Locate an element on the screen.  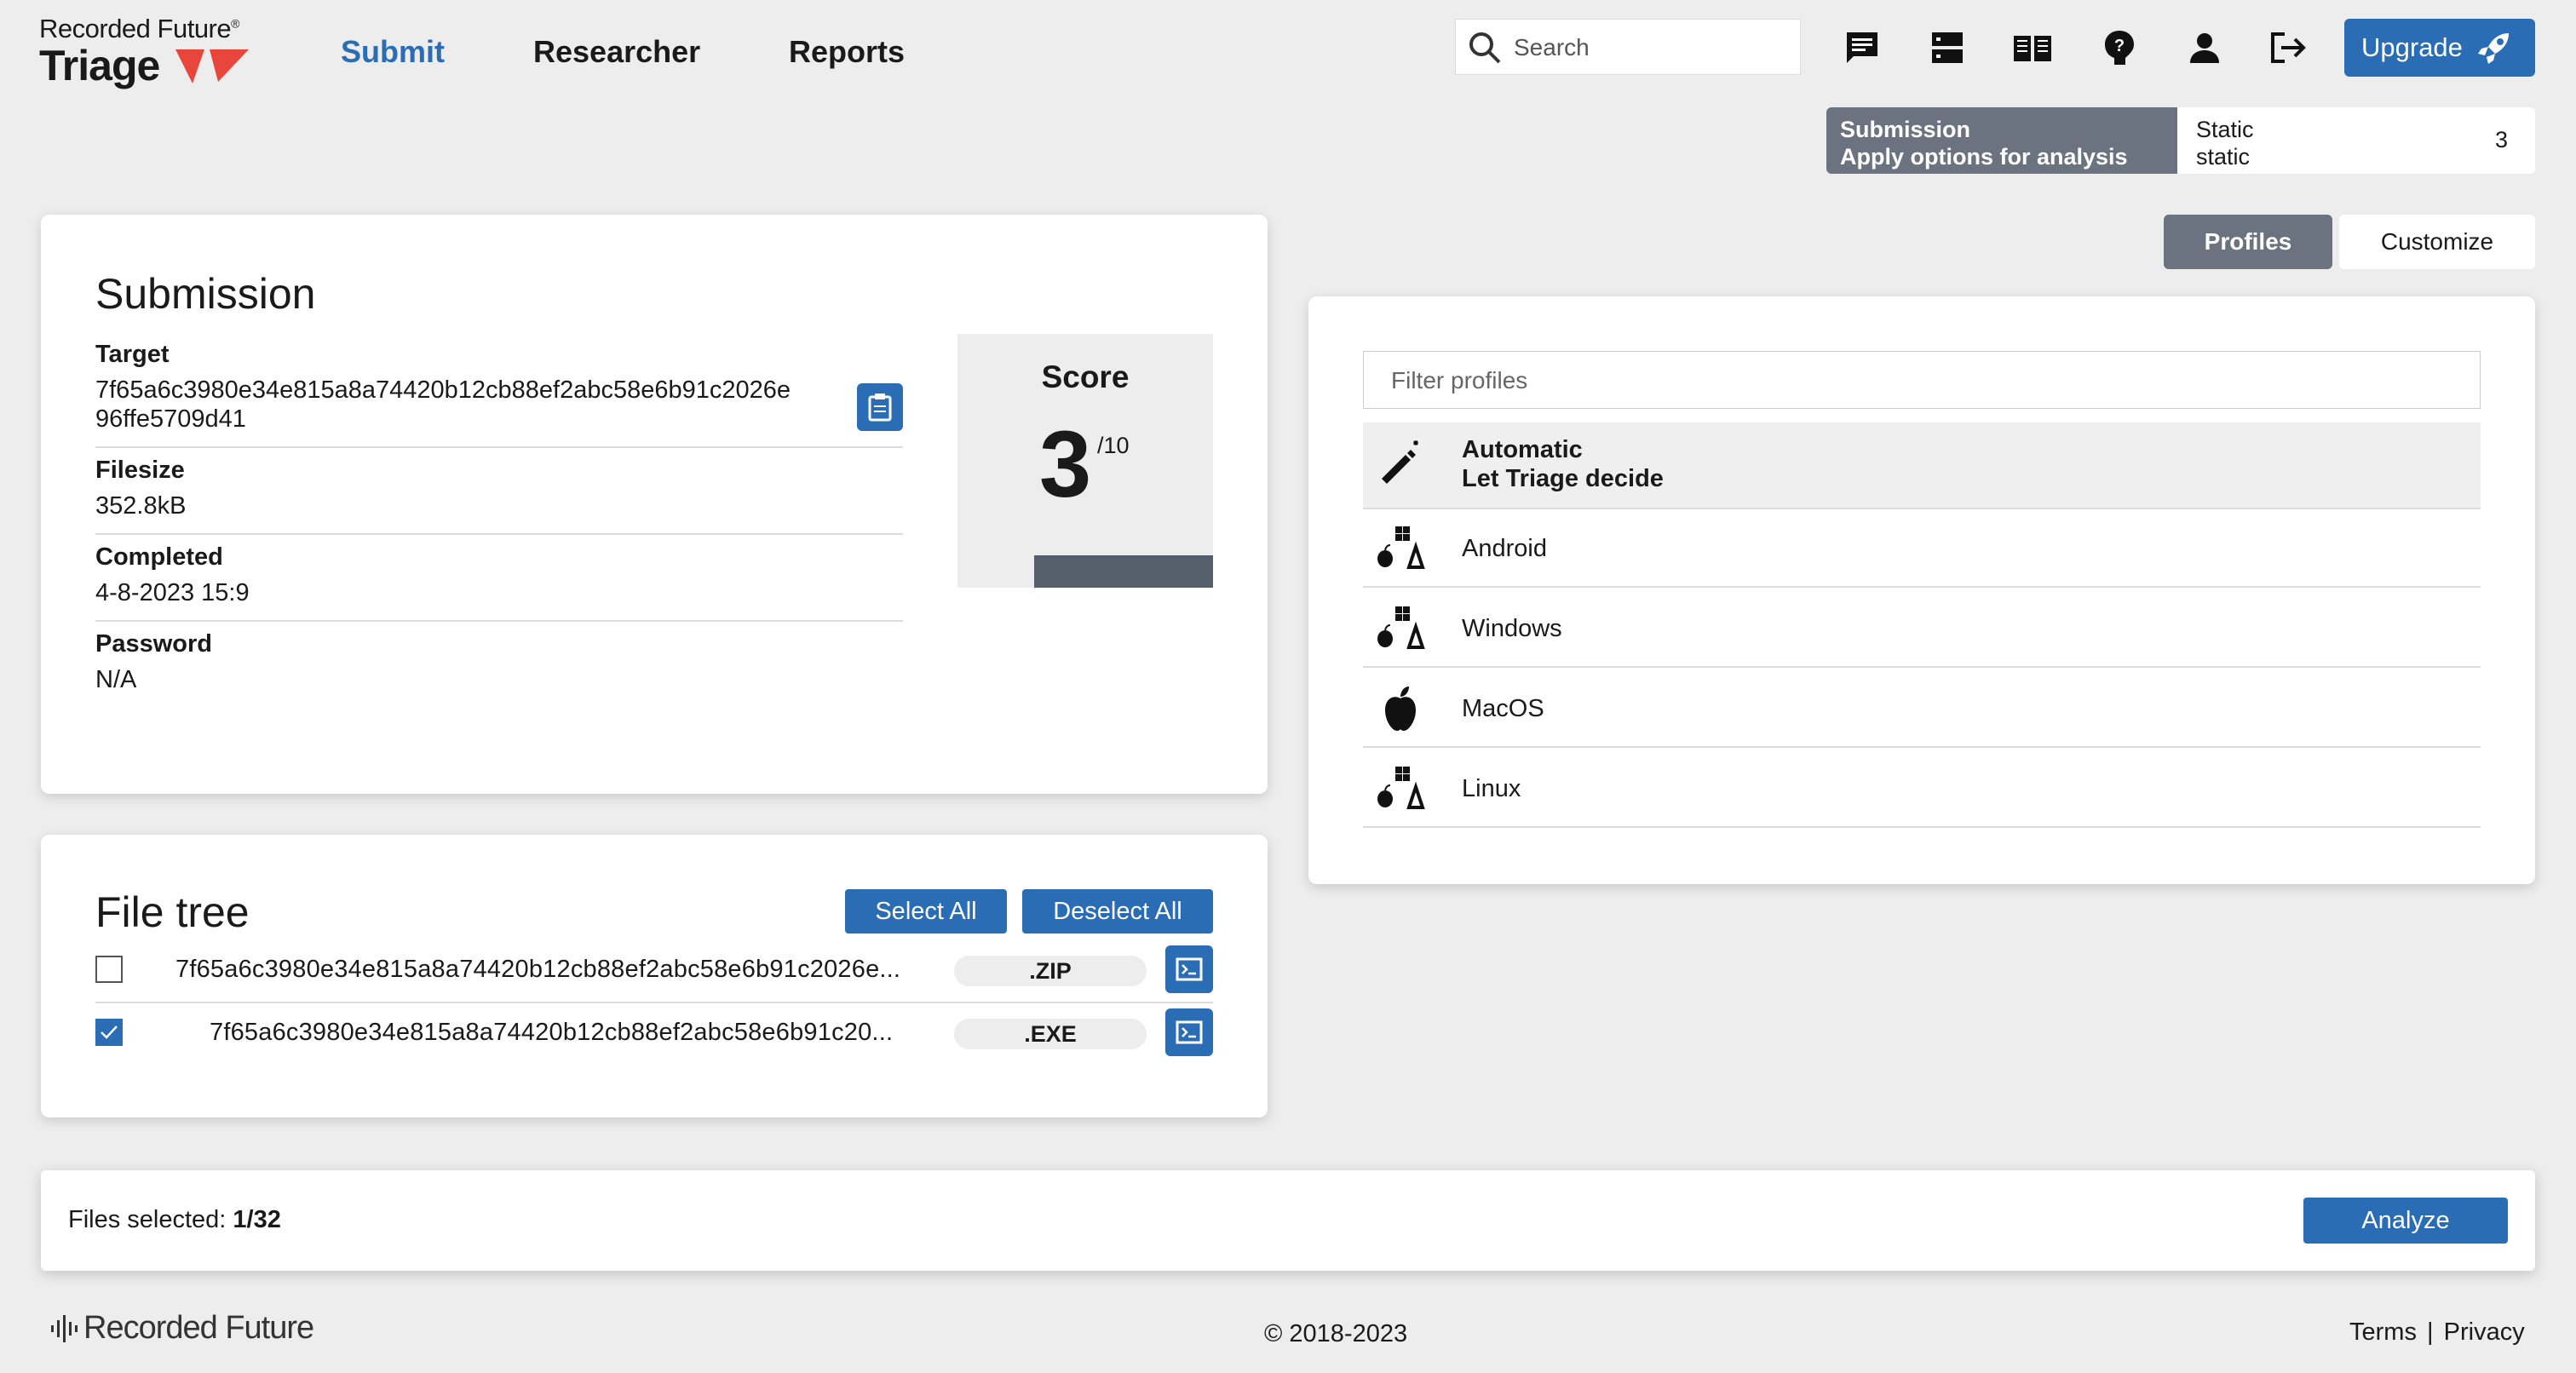
profile-row-windows: Windows is located at coordinates (1922, 628).